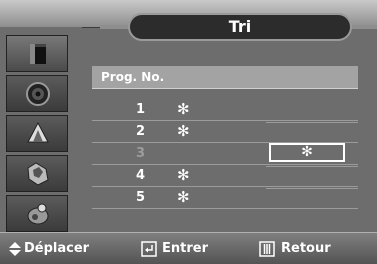 The image size is (377, 264). I want to click on program-number: 3, so click(141, 153).